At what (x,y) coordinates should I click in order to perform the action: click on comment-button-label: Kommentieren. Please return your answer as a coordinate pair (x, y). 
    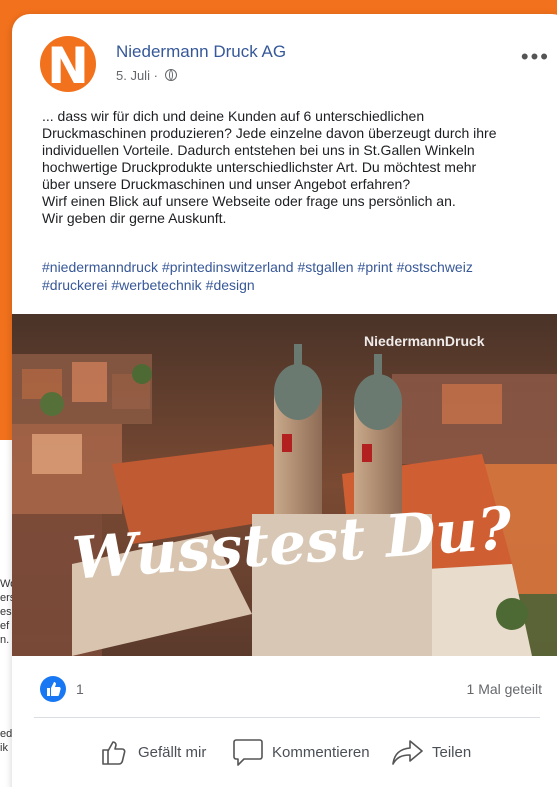
    Looking at the image, I should click on (321, 752).